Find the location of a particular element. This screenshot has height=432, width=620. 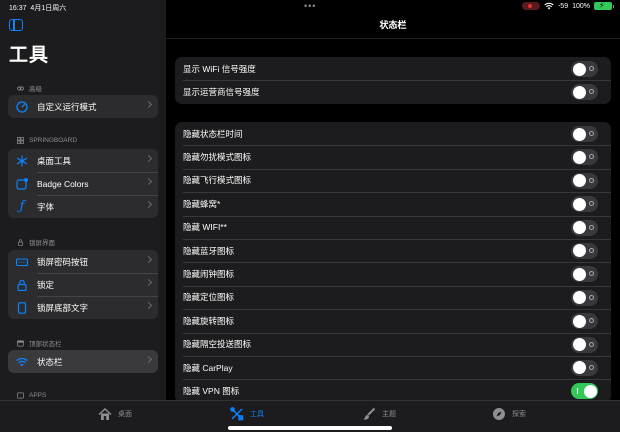

sidebar-item-label: 桌面工具 is located at coordinates (54, 160).